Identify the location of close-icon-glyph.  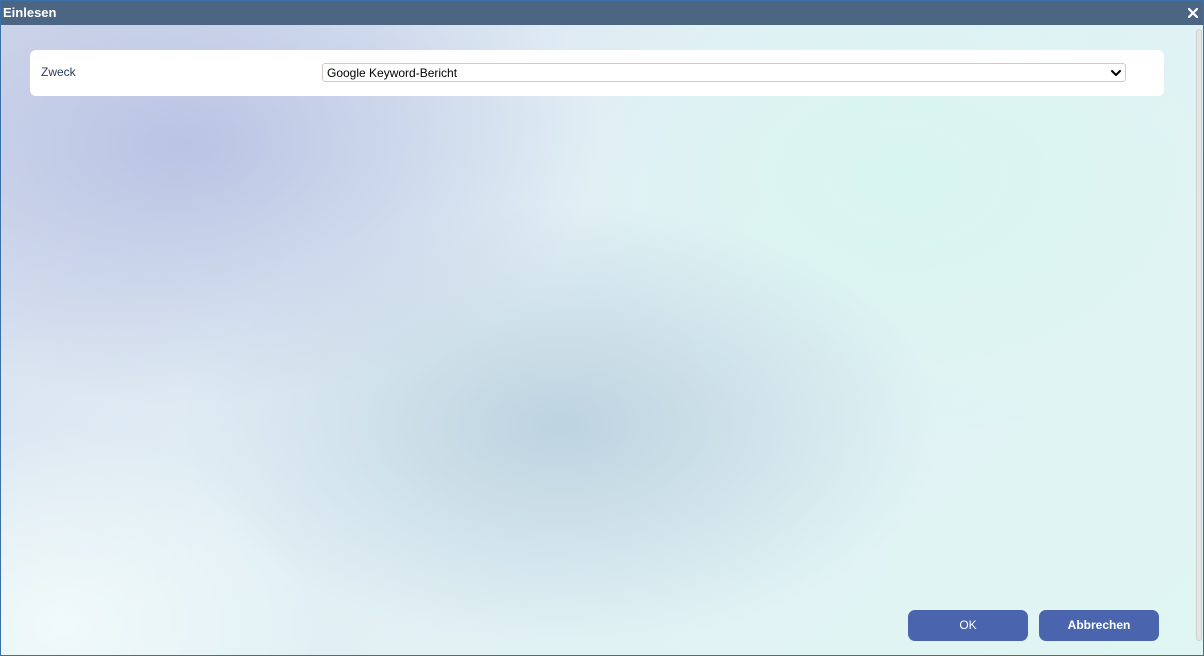
(1193, 13).